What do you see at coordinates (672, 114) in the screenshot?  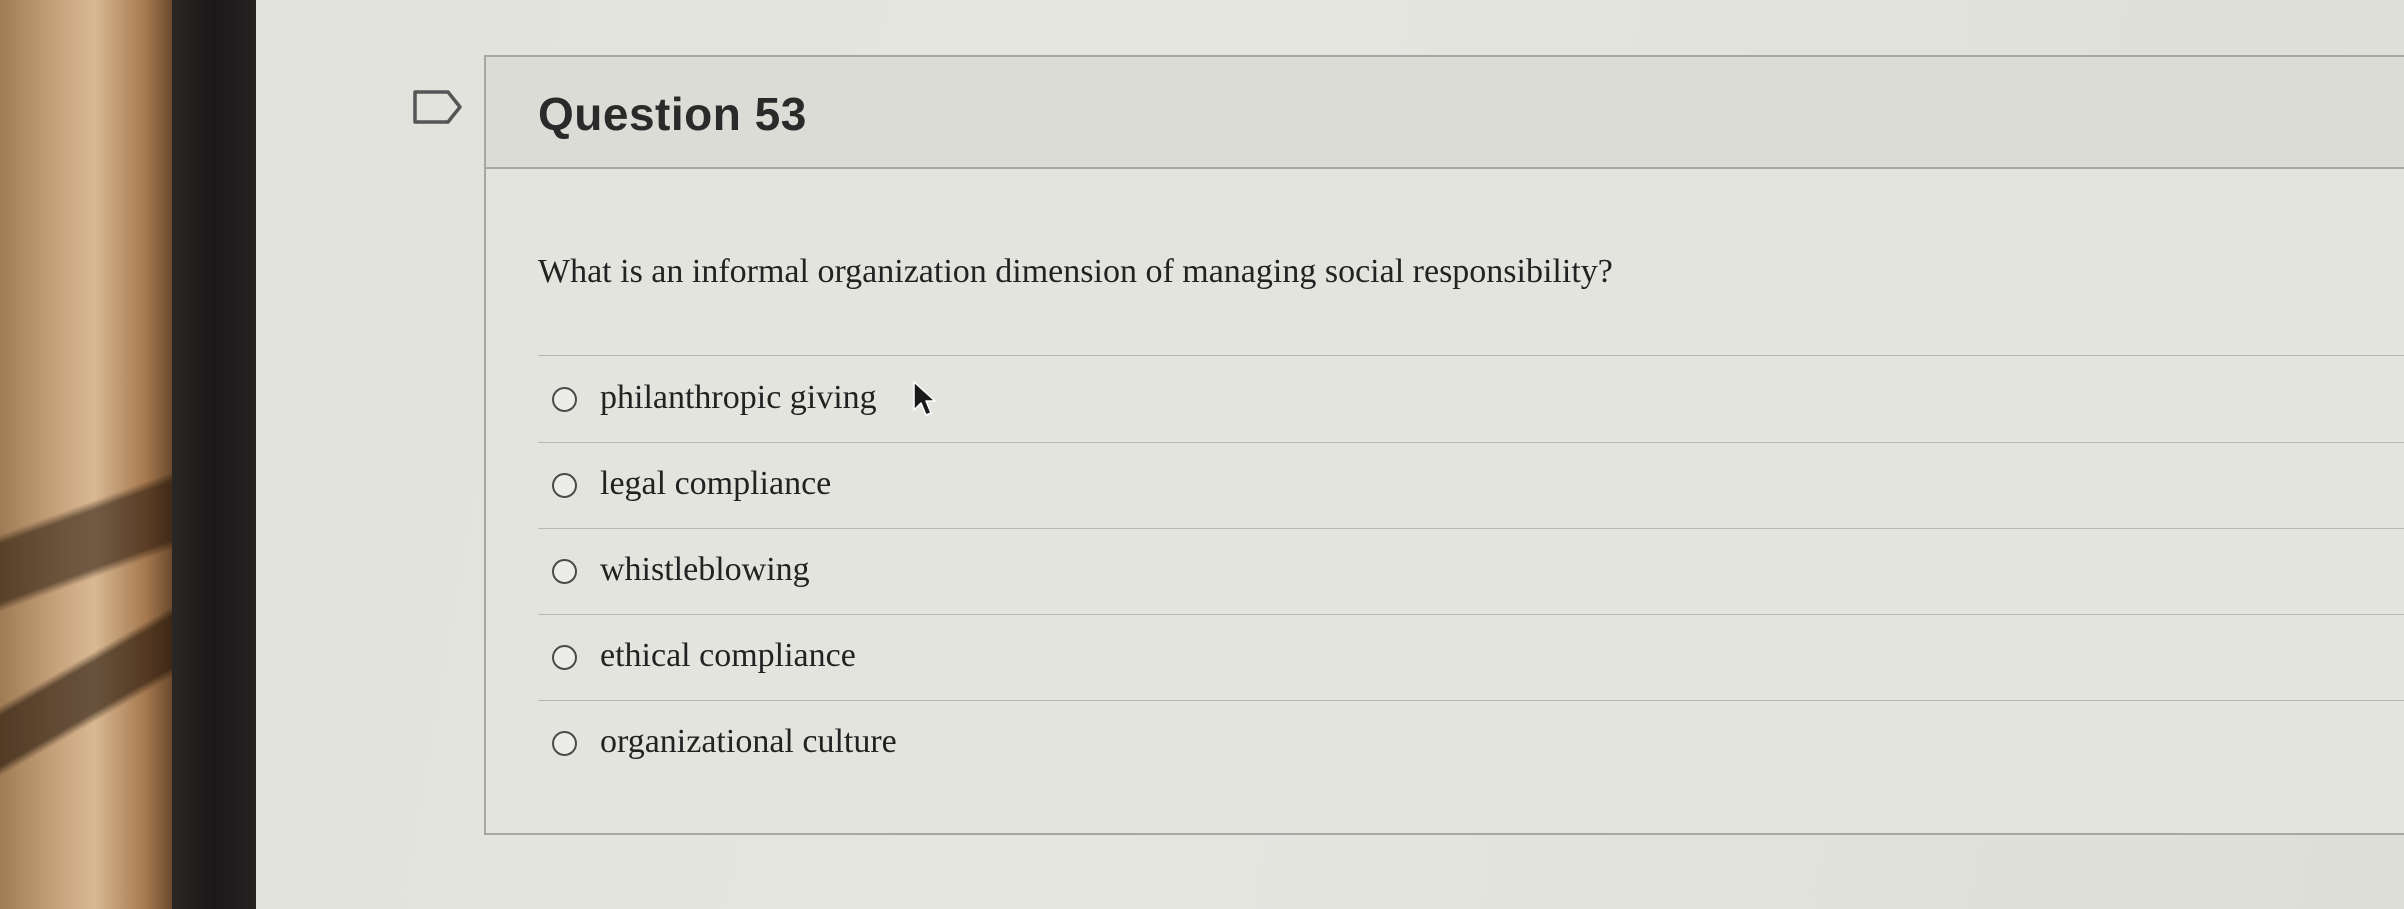 I see `question-title: Question 53` at bounding box center [672, 114].